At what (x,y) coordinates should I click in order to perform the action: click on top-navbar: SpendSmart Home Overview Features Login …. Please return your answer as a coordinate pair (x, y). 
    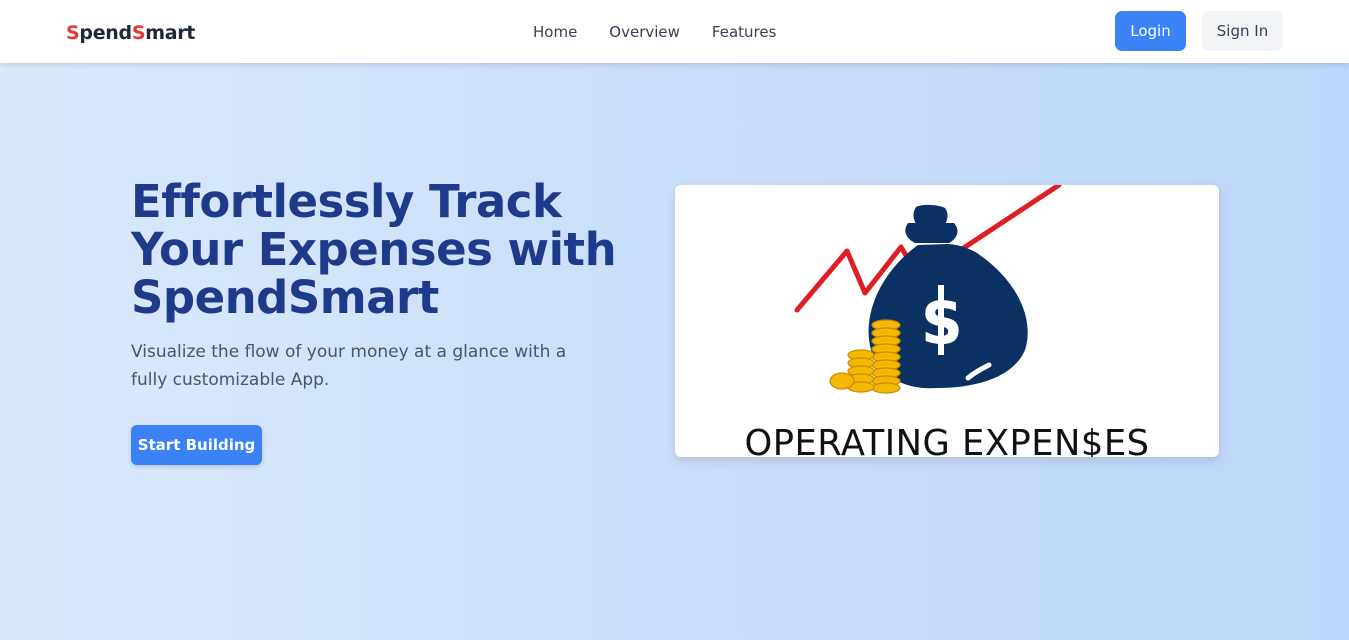
    Looking at the image, I should click on (674, 31).